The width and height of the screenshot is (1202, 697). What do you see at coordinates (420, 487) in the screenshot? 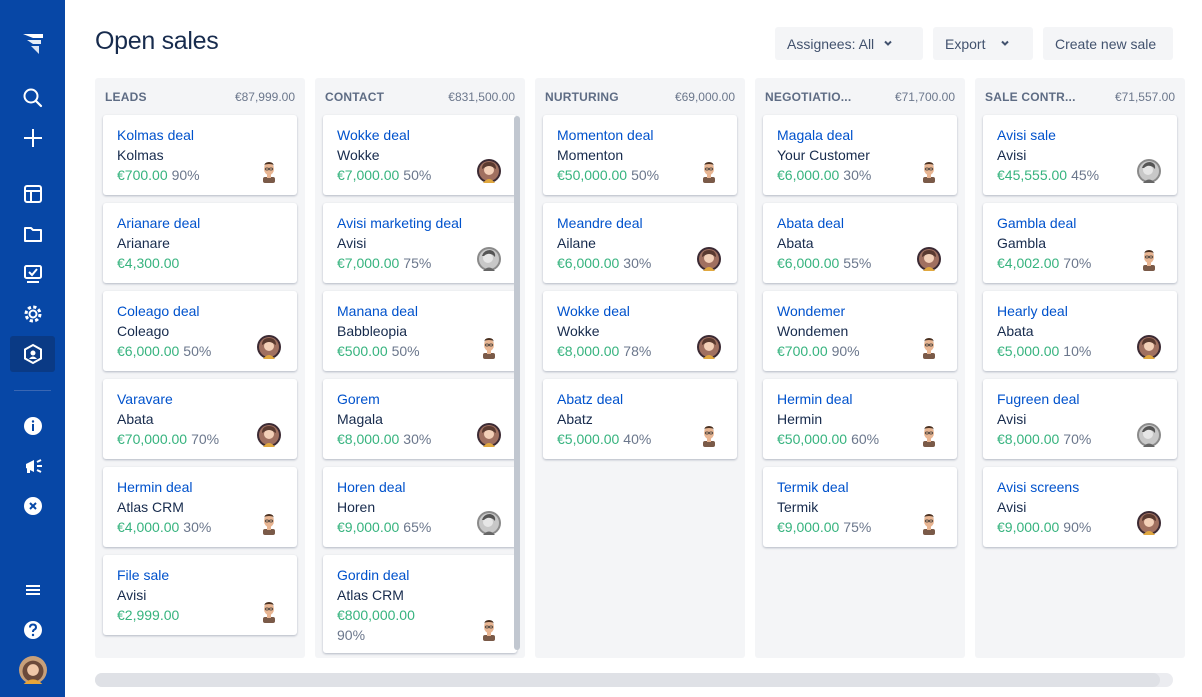
I see `deal-title-link: Horen deal` at bounding box center [420, 487].